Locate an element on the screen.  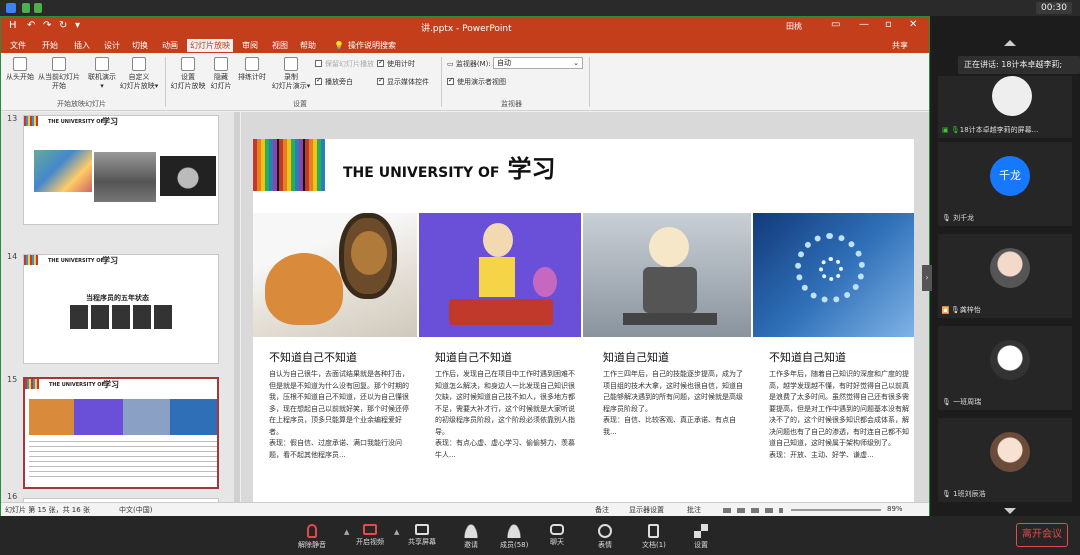
display-settings-button: 显示器设置 is located at coordinates (646, 510).